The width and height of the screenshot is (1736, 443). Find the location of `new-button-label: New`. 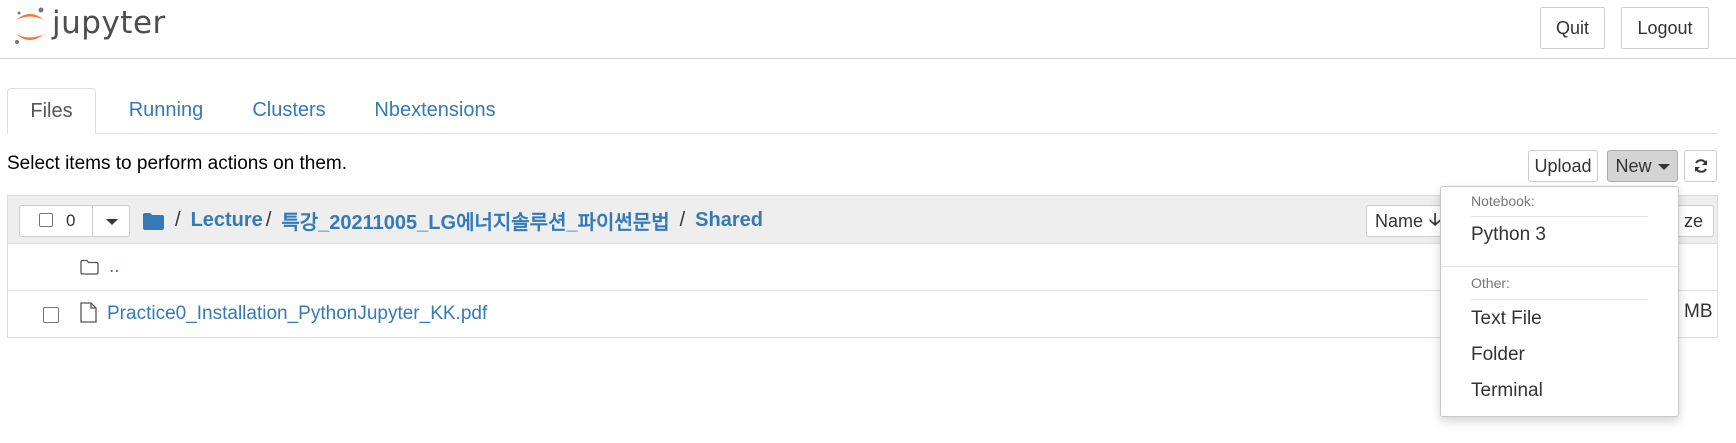

new-button-label: New is located at coordinates (1633, 165).